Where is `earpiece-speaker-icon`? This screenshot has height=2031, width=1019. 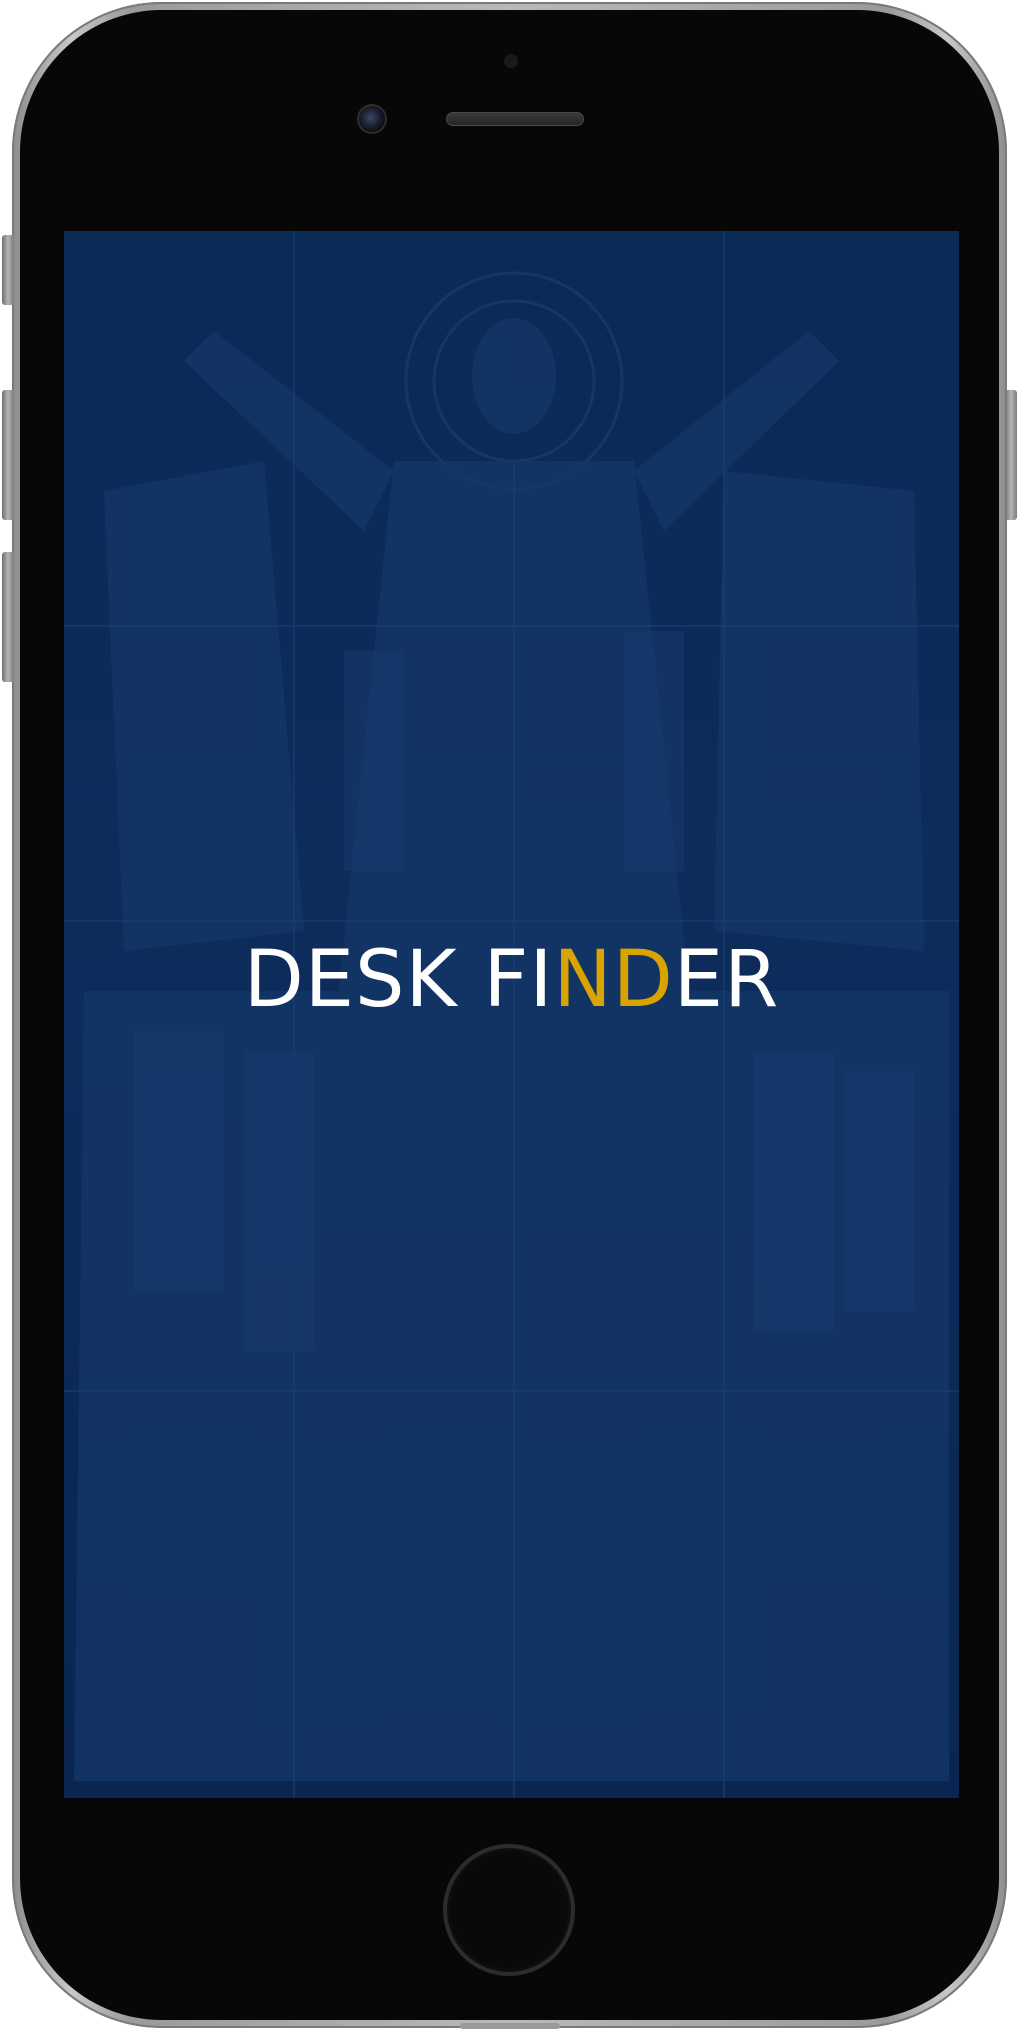 earpiece-speaker-icon is located at coordinates (515, 119).